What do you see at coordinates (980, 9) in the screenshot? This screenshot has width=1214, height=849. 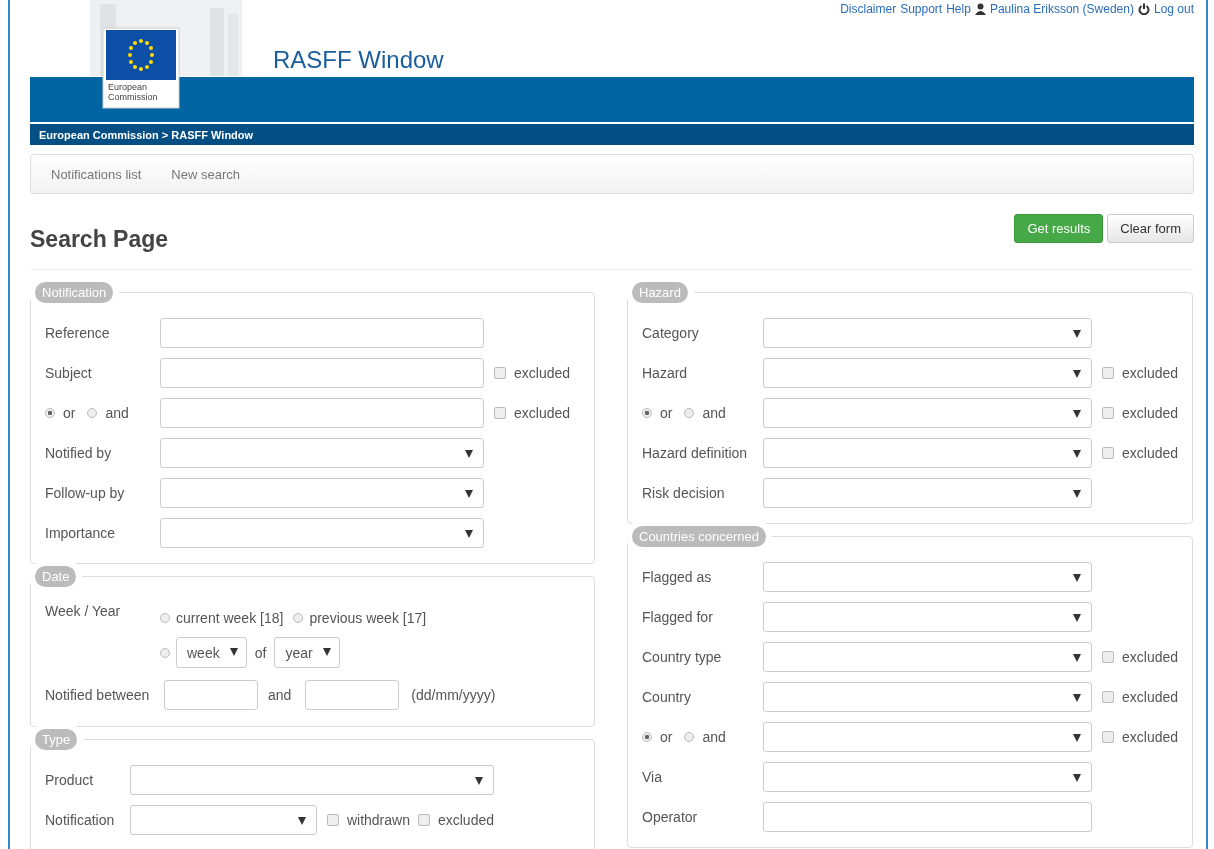 I see `user-icon` at bounding box center [980, 9].